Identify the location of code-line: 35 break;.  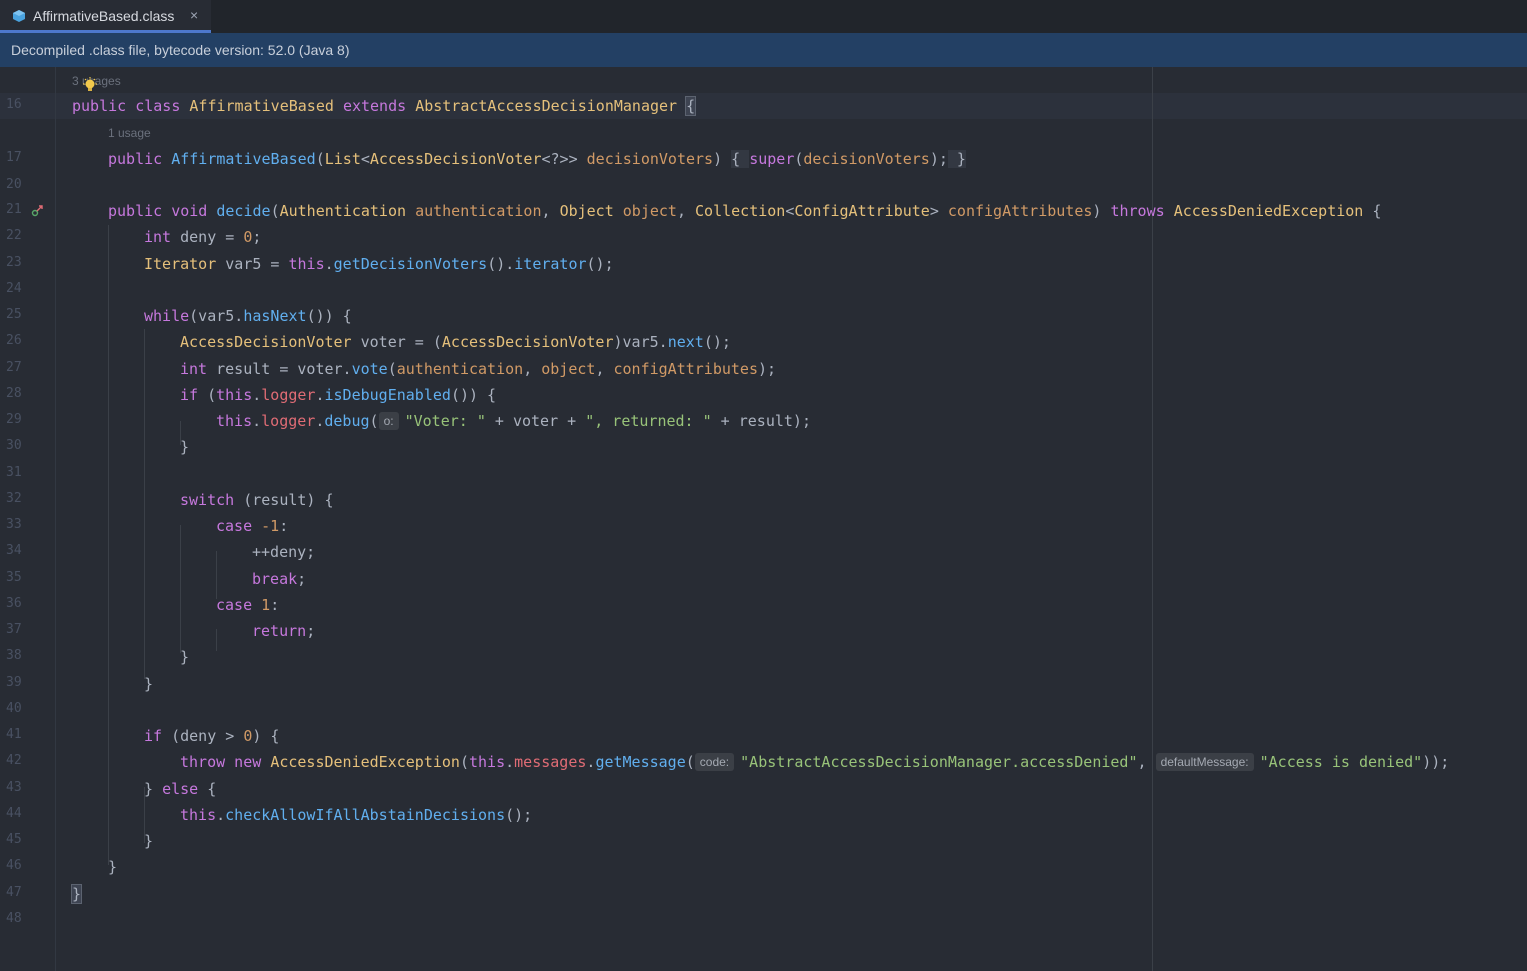
(763, 579).